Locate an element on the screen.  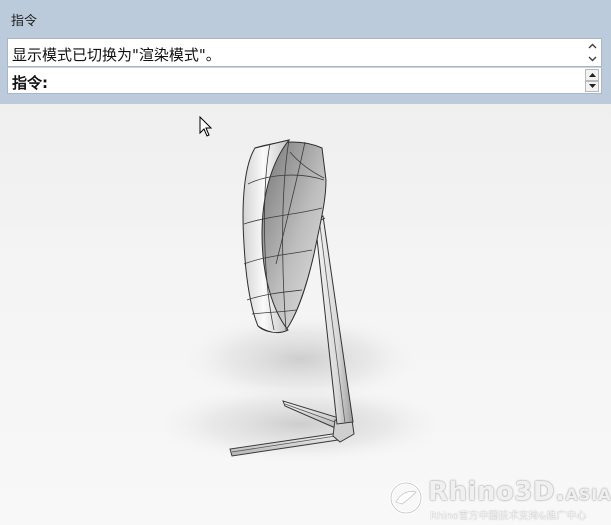
command-history-spinner is located at coordinates (592, 80).